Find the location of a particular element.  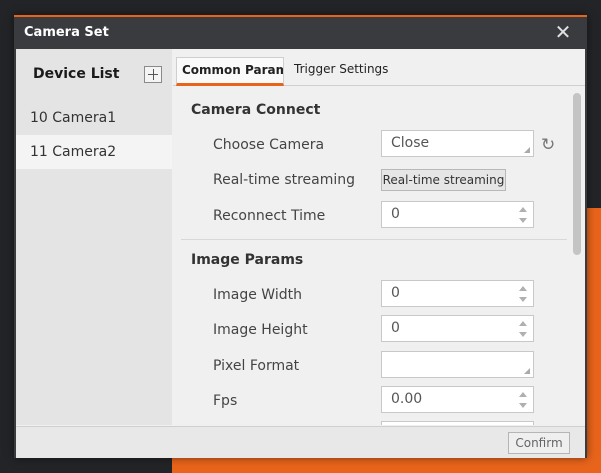

device-item-camera2: 11 Camera2 is located at coordinates (94, 152).